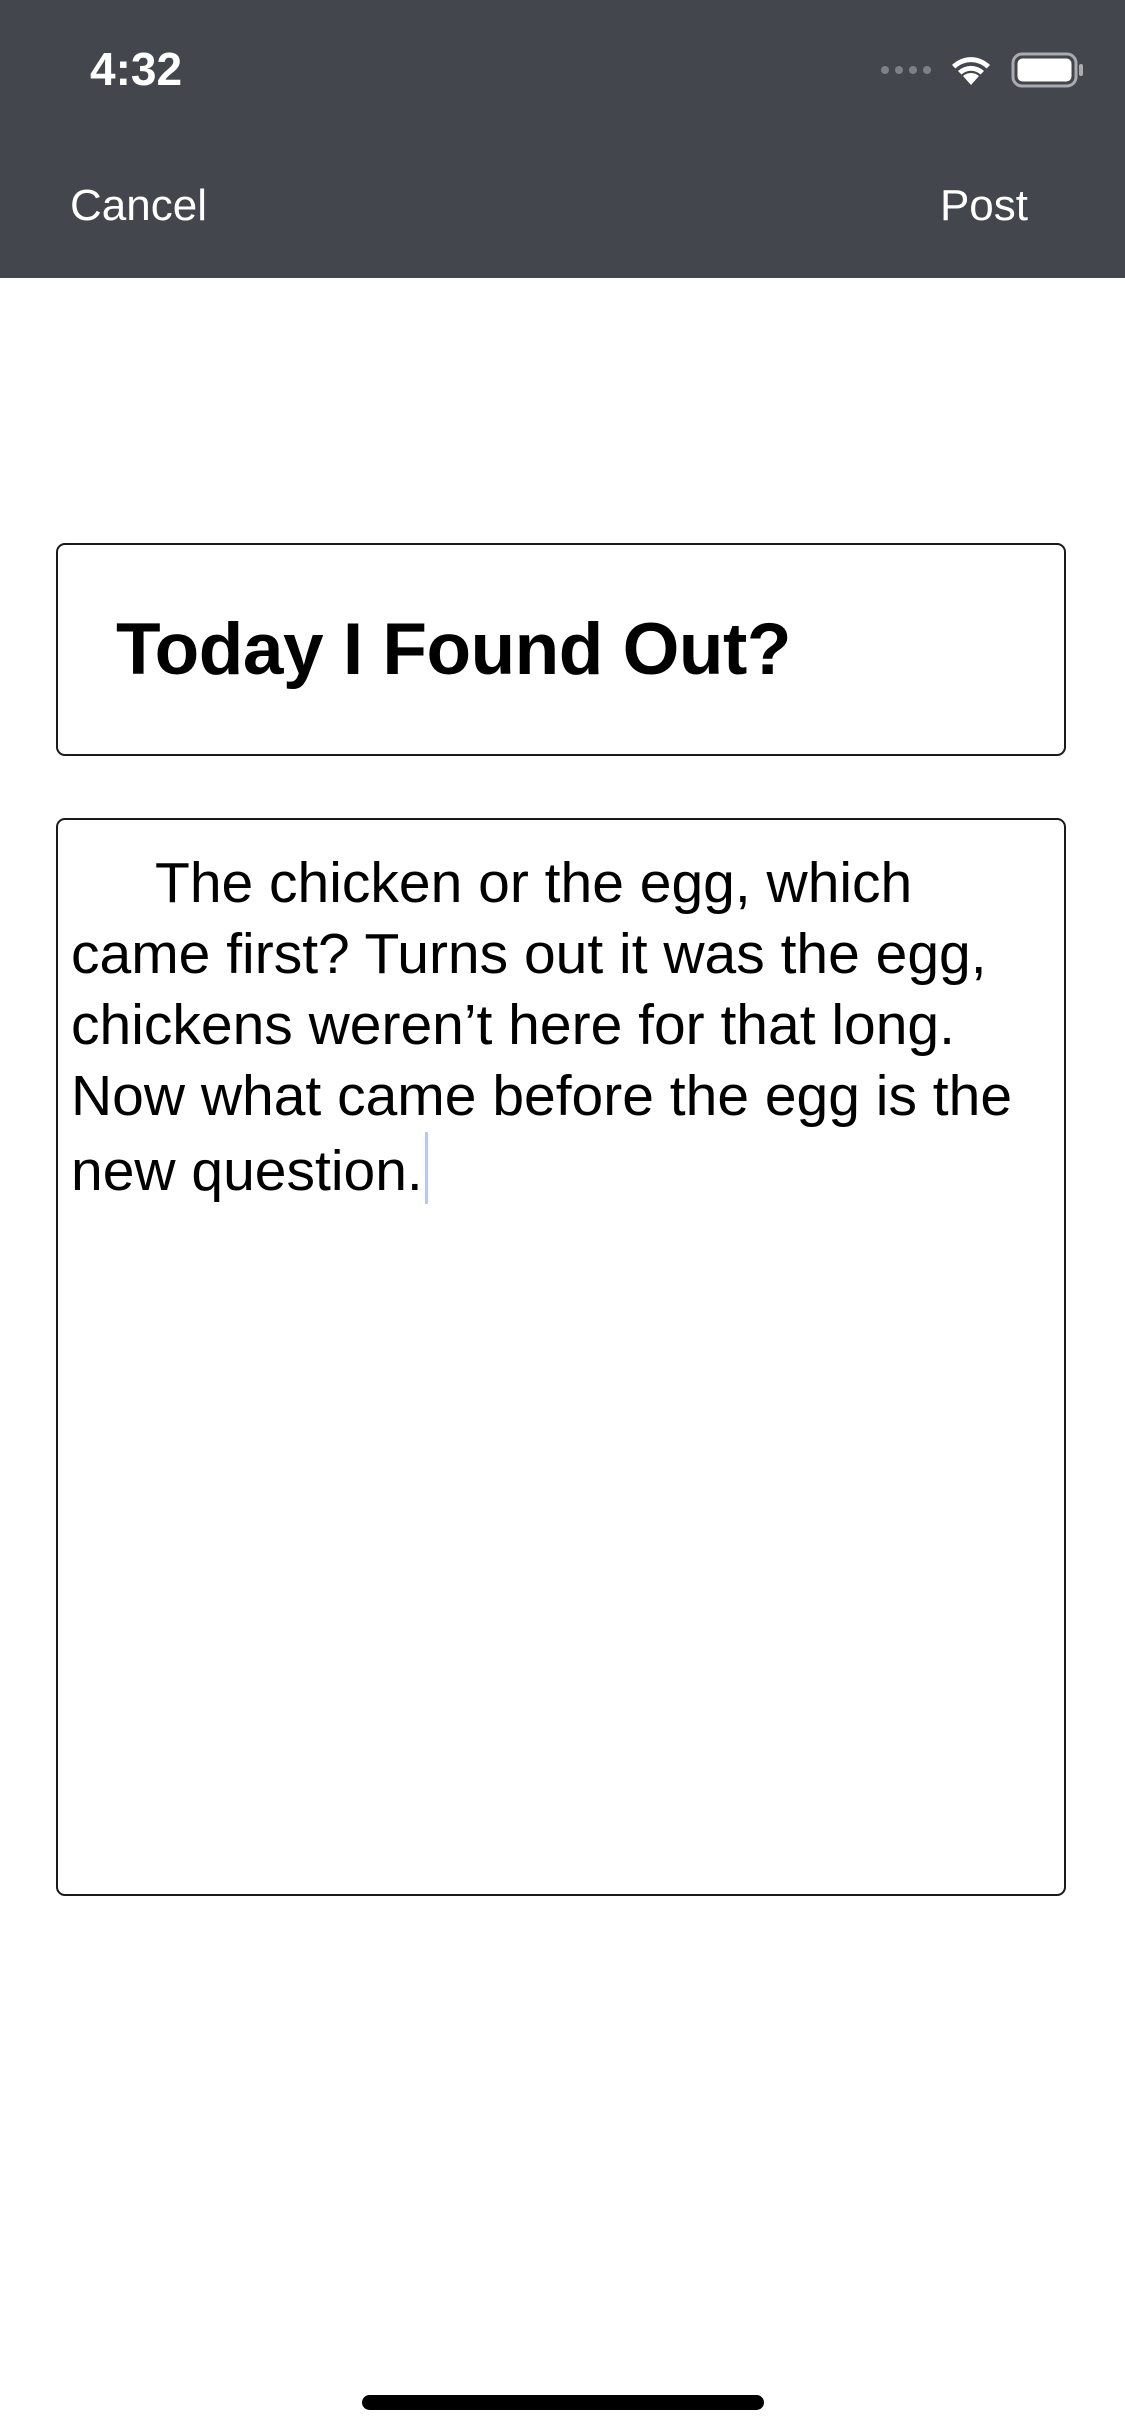  What do you see at coordinates (563, 2402) in the screenshot?
I see `home-indicator` at bounding box center [563, 2402].